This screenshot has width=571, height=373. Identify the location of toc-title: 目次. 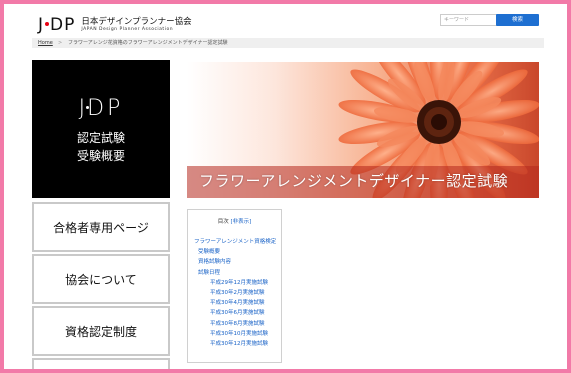
(223, 222).